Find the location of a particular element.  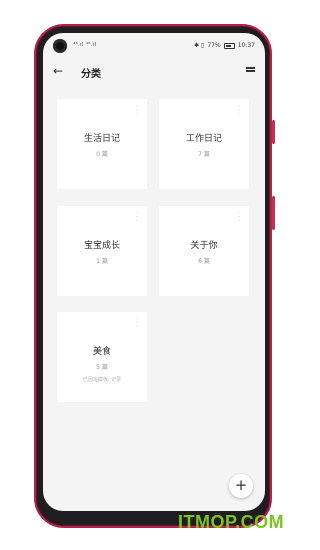

clock: 10:37 is located at coordinates (246, 45).